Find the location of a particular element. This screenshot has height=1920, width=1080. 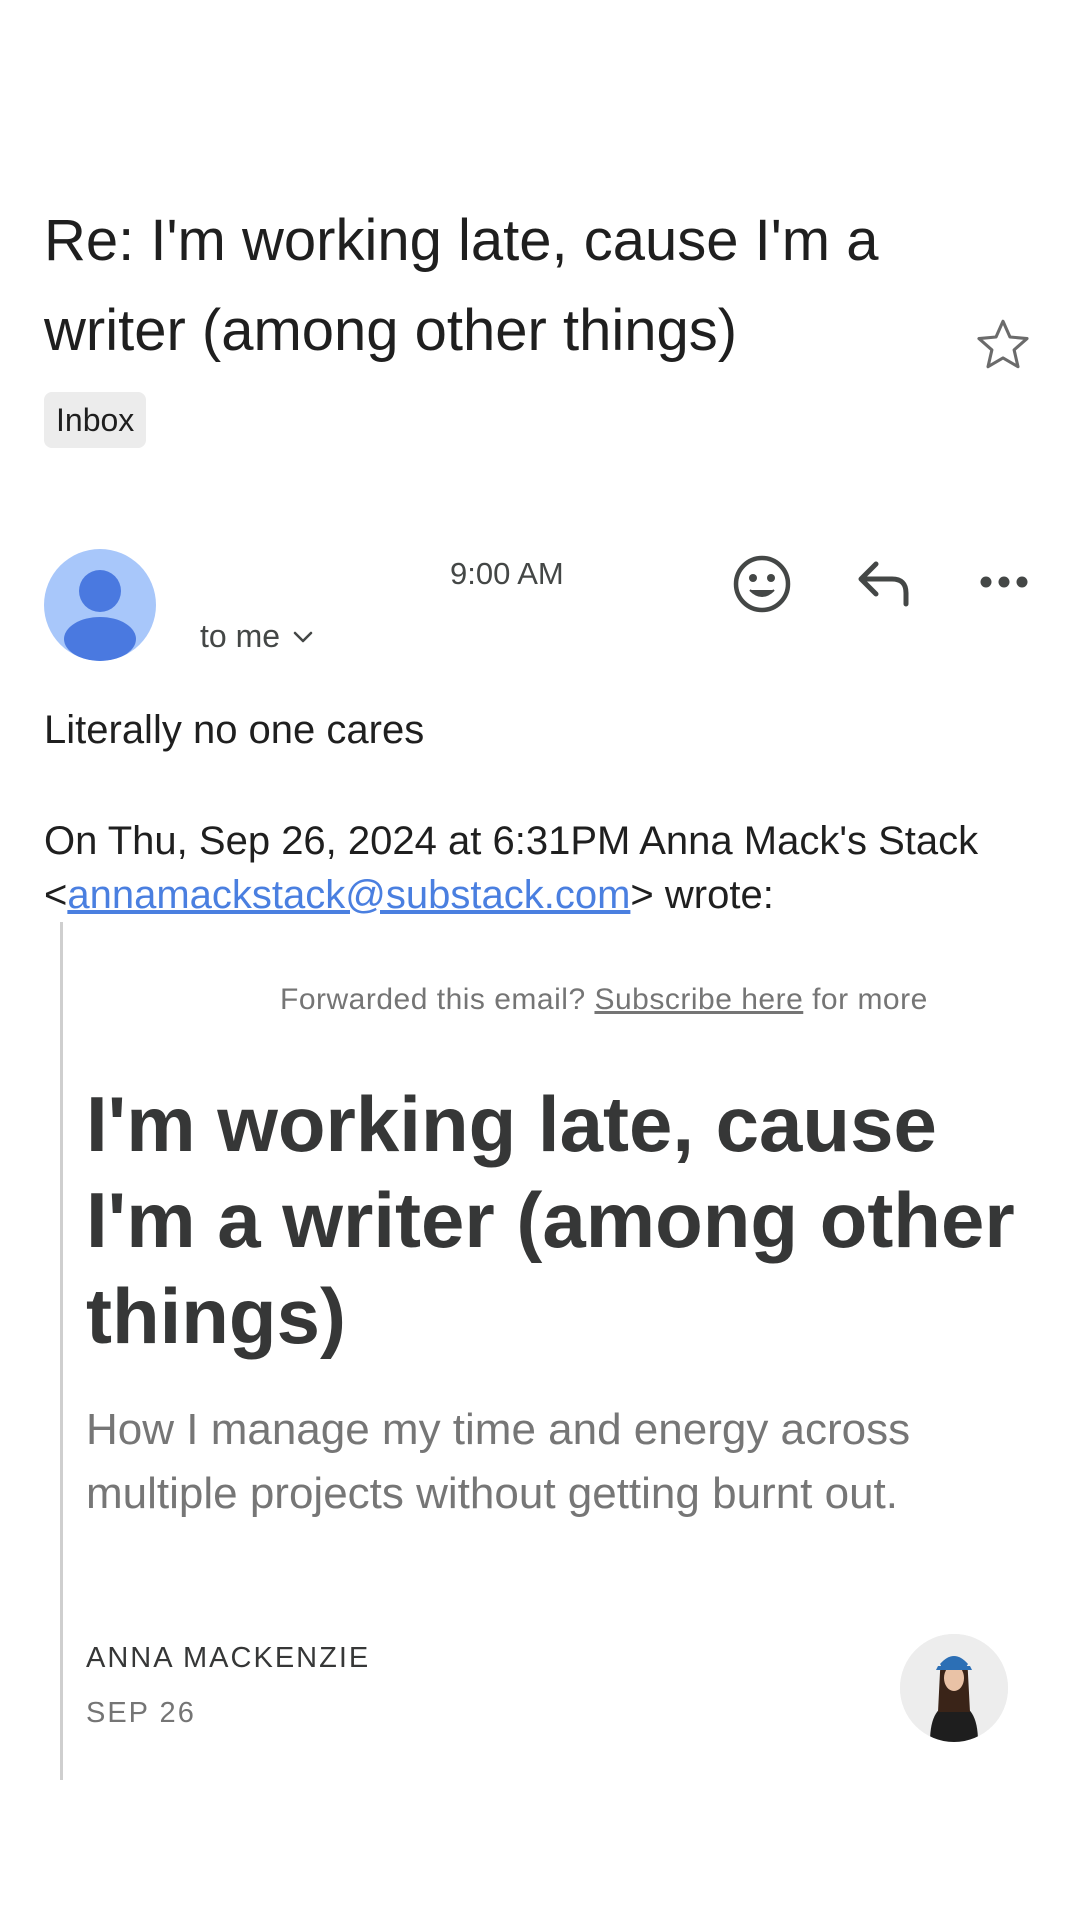

smiley-icon is located at coordinates (762, 584).